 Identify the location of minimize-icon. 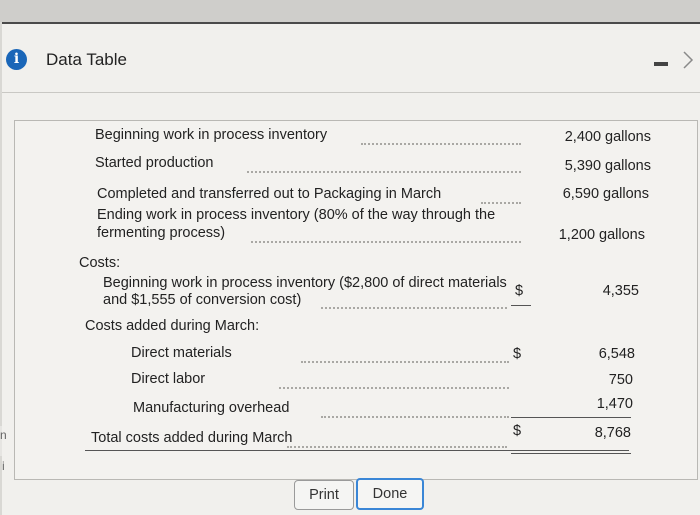
(661, 64).